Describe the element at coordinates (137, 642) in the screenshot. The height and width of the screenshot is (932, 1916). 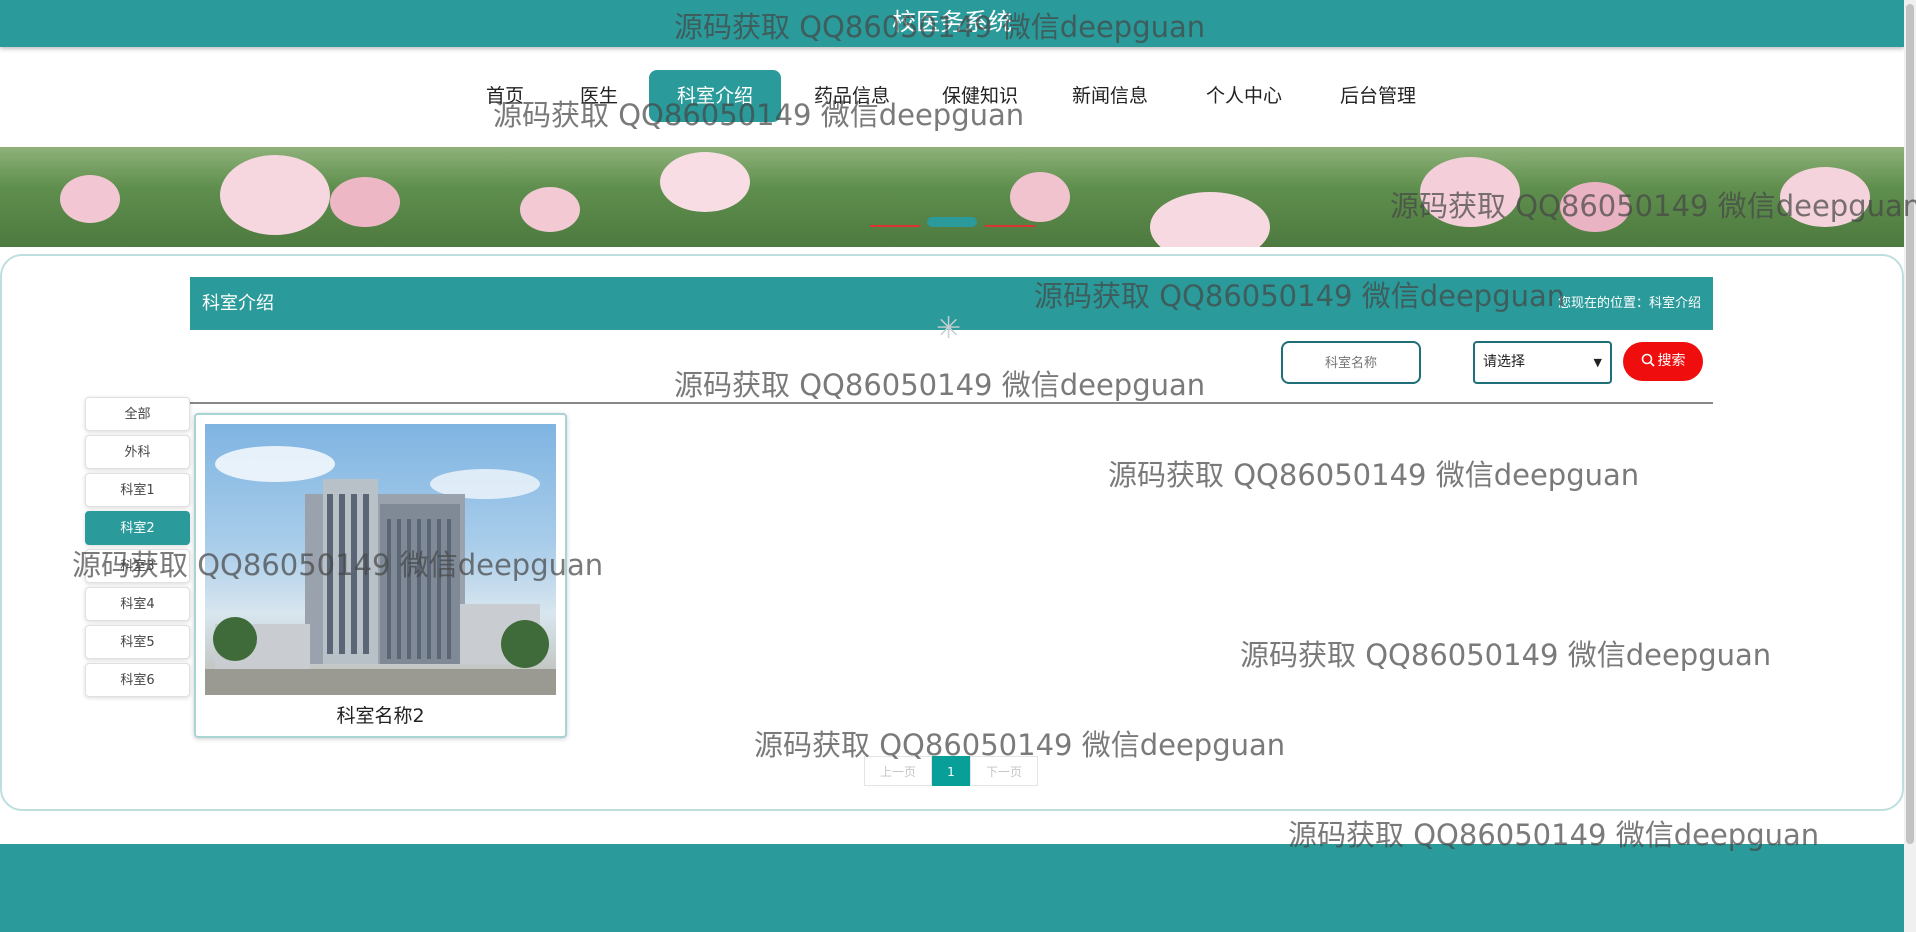
I see `category-item-dept5: 科室5` at that location.